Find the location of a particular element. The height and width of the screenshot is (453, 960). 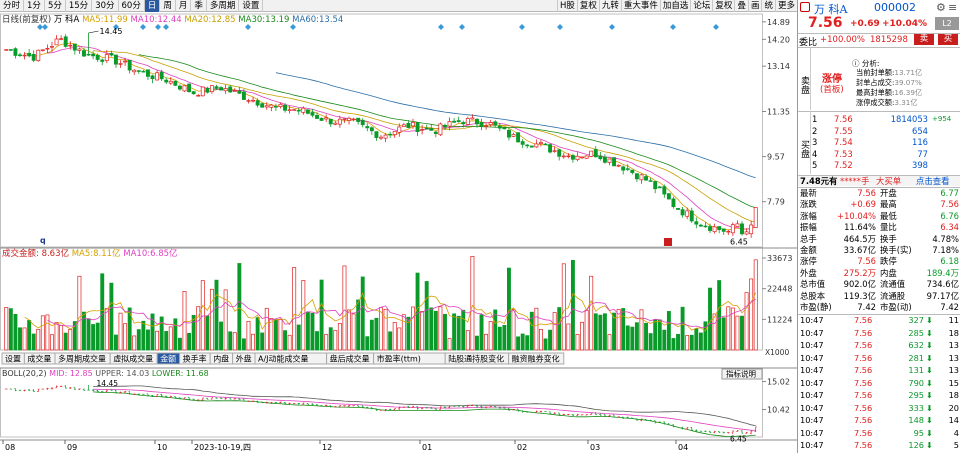

tool-button-6: 复权 is located at coordinates (723, 6).